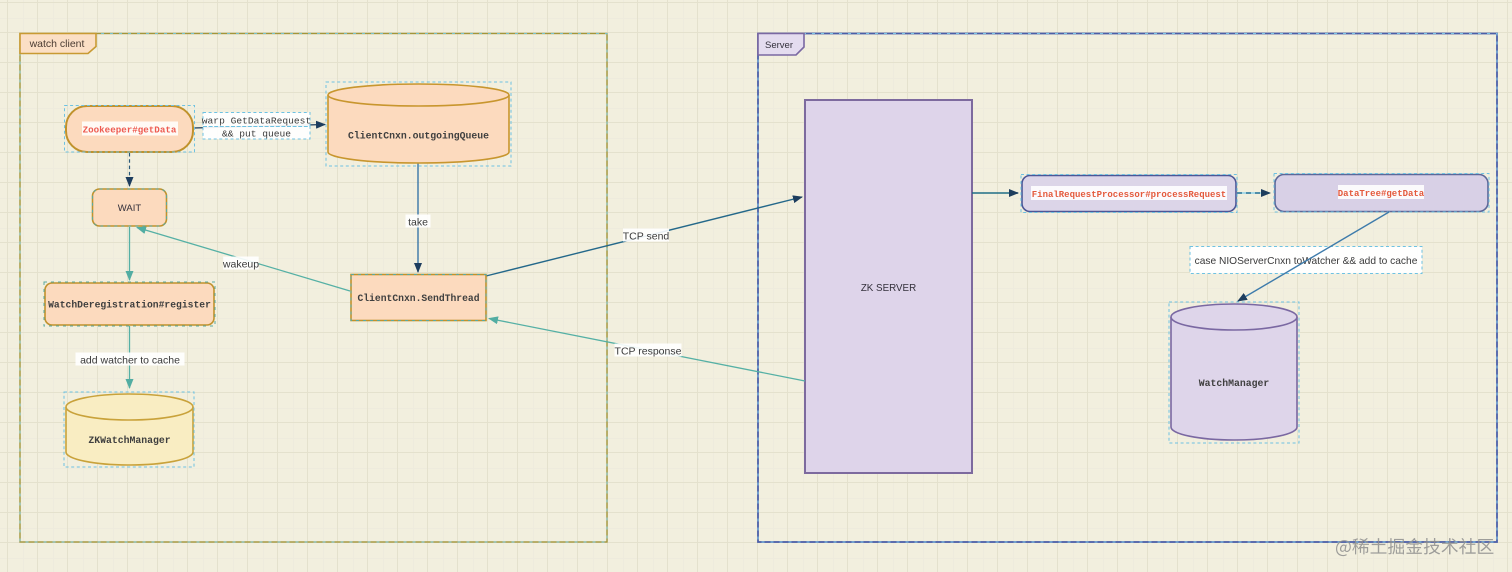 This screenshot has height=572, width=1512. Describe the element at coordinates (130, 208) in the screenshot. I see `svg-text: WAIT` at that location.